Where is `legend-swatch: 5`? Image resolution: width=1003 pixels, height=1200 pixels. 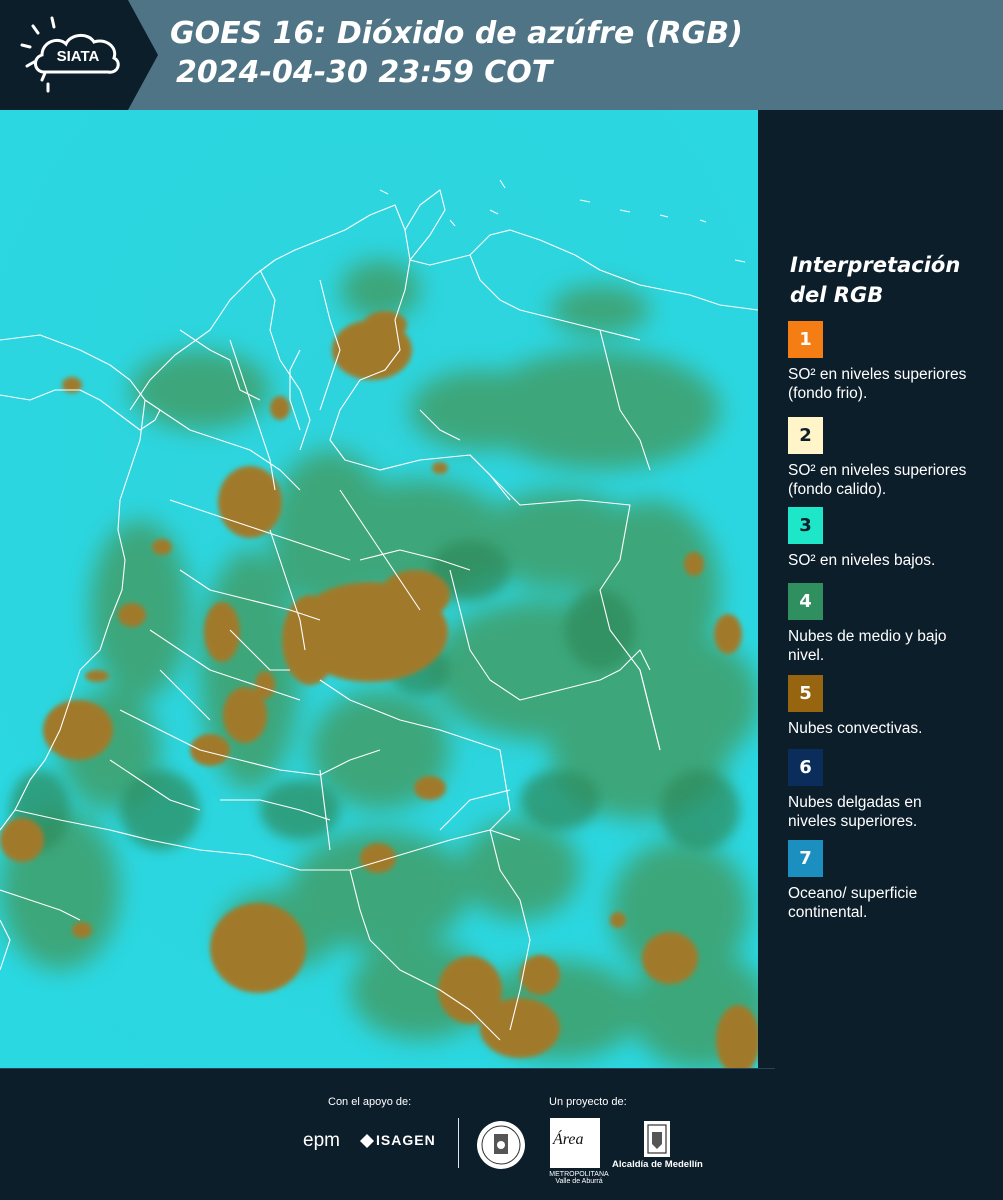 legend-swatch: 5 is located at coordinates (805, 693).